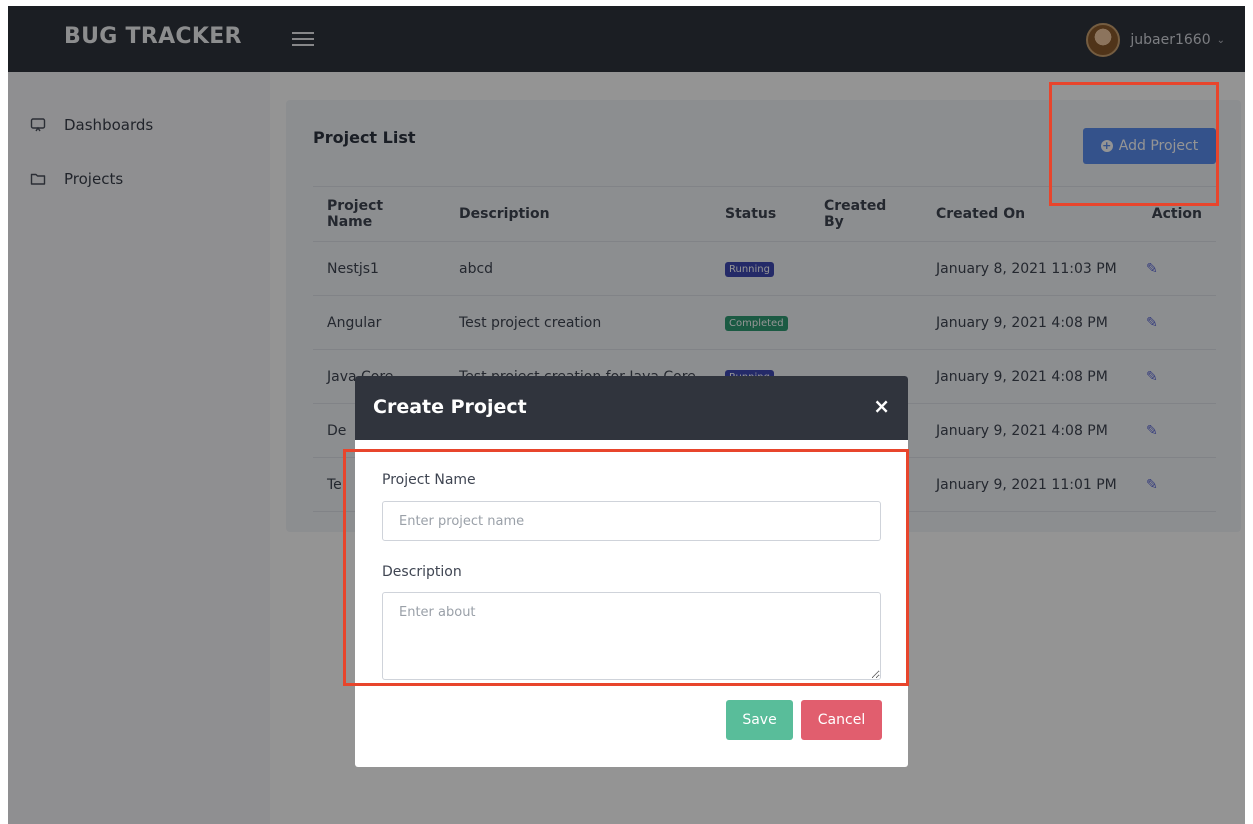  Describe the element at coordinates (1134, 144) in the screenshot. I see `highlight-box-add-project` at that location.